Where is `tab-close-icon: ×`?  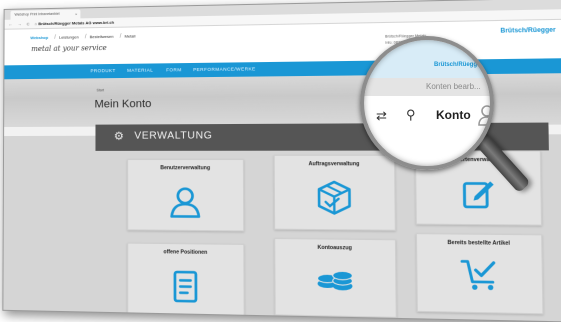 tab-close-icon: × is located at coordinates (76, 13).